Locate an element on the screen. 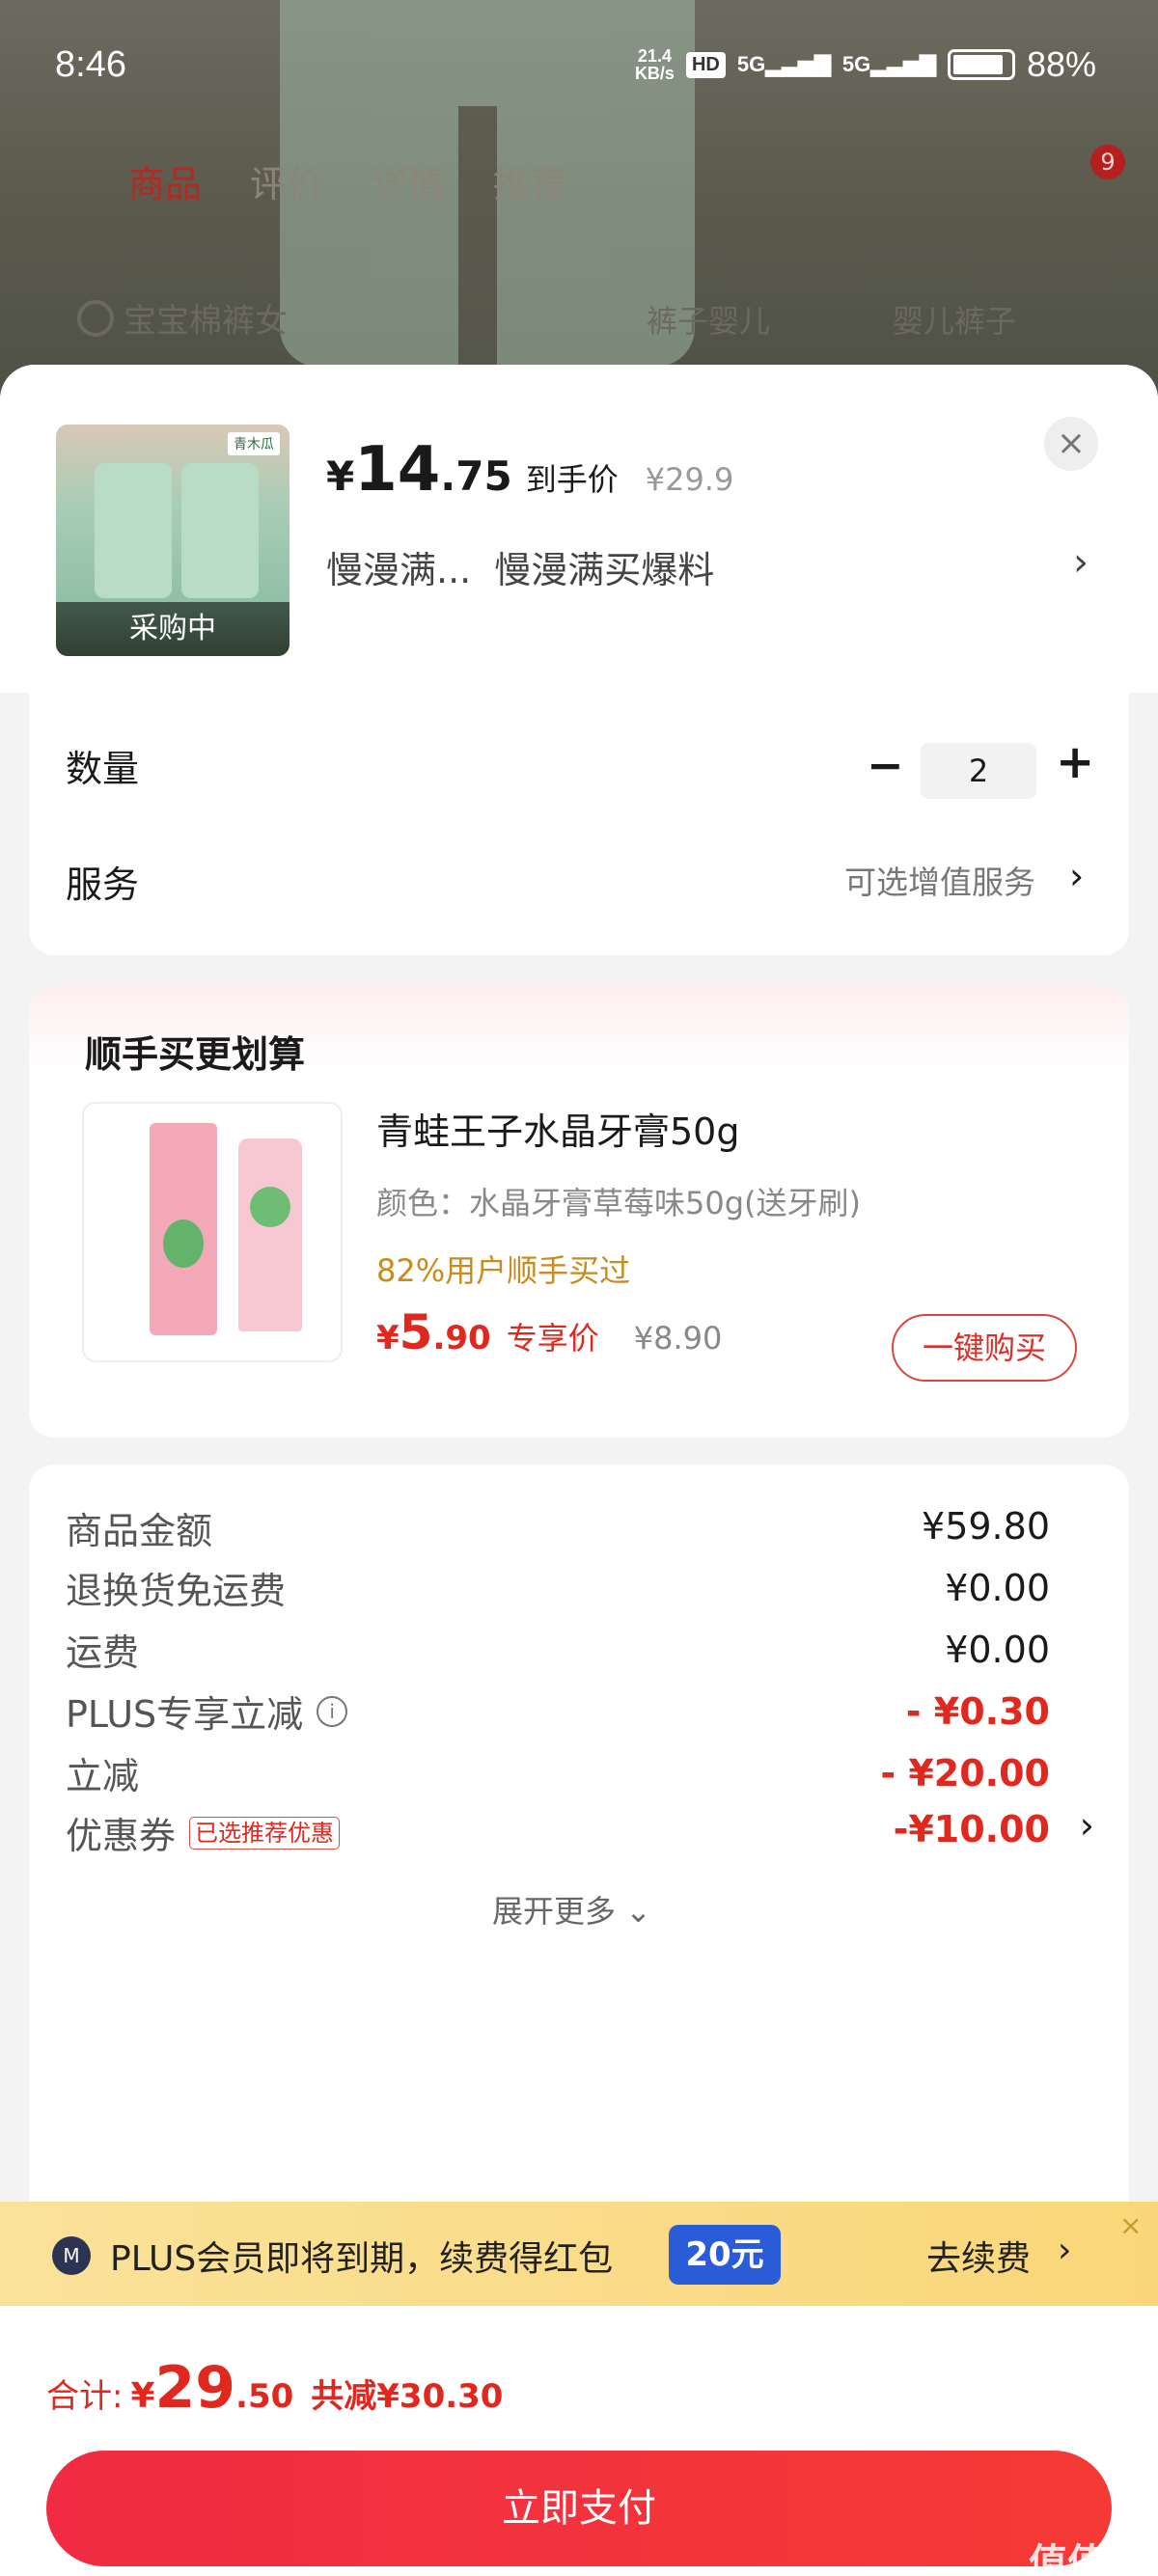 The width and height of the screenshot is (1158, 2576). total-label: 合计: is located at coordinates (85, 2397).